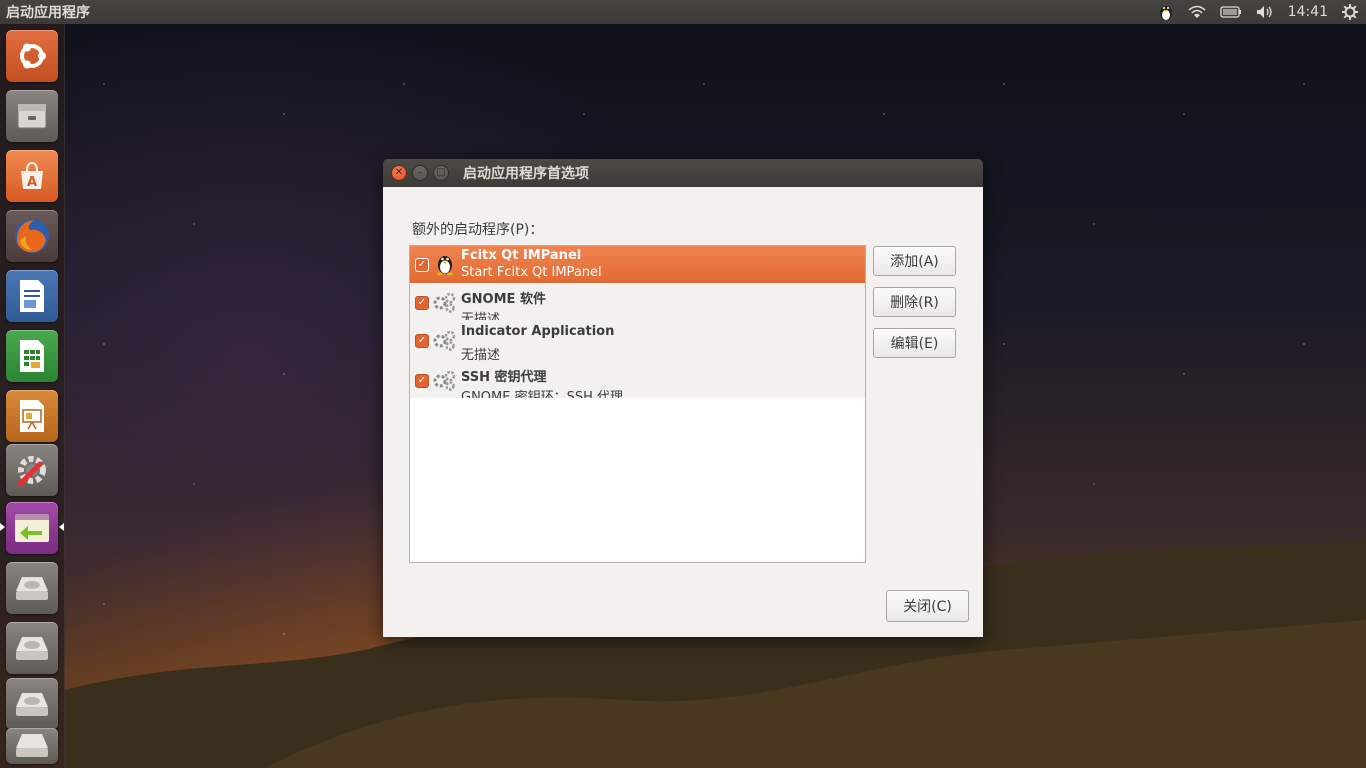 This screenshot has height=768, width=1366. I want to click on software-center-icon: A, so click(32, 176).